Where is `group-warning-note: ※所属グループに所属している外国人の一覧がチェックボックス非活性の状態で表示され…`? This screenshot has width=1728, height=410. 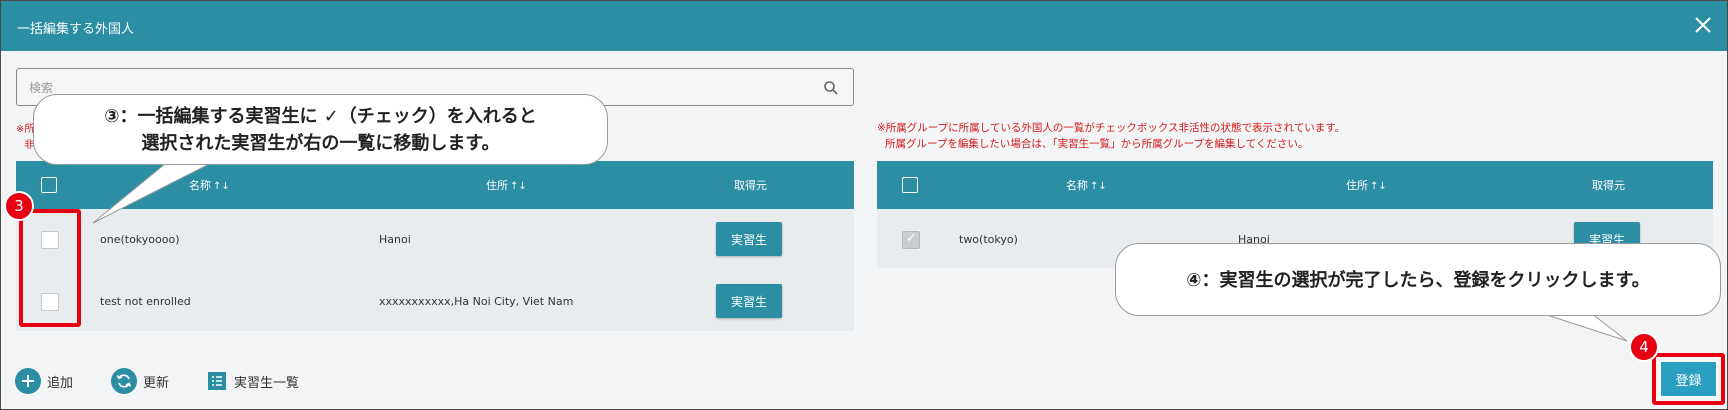 group-warning-note: ※所属グループに所属している外国人の一覧がチェックボックス非活性の状態で表示され… is located at coordinates (1111, 136).